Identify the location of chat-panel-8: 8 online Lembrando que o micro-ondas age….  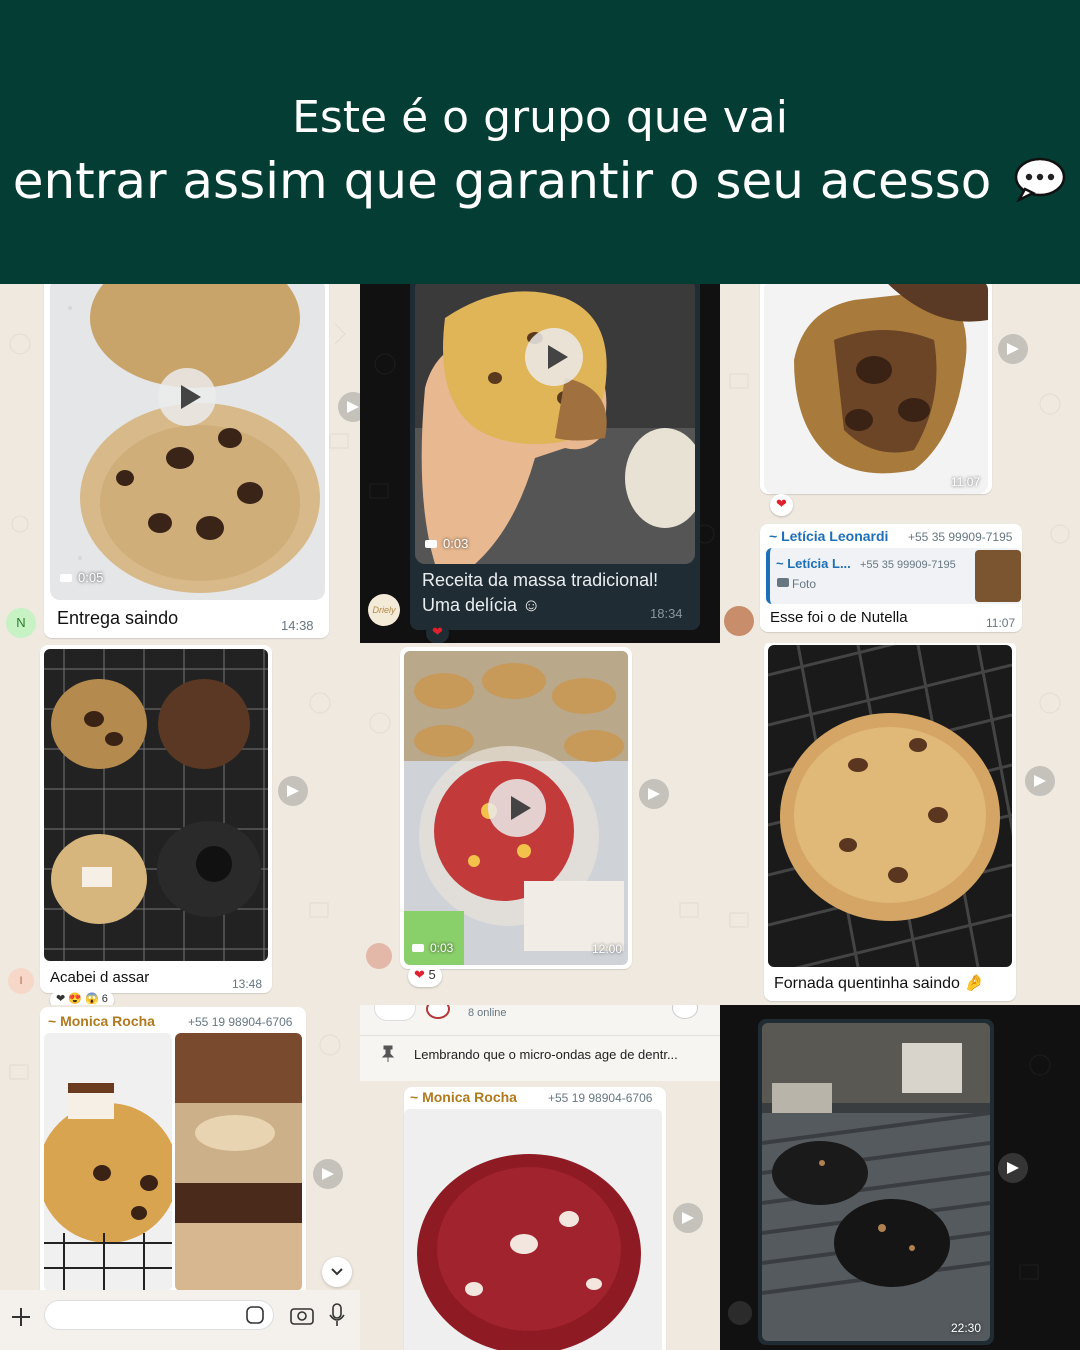
(540, 1177).